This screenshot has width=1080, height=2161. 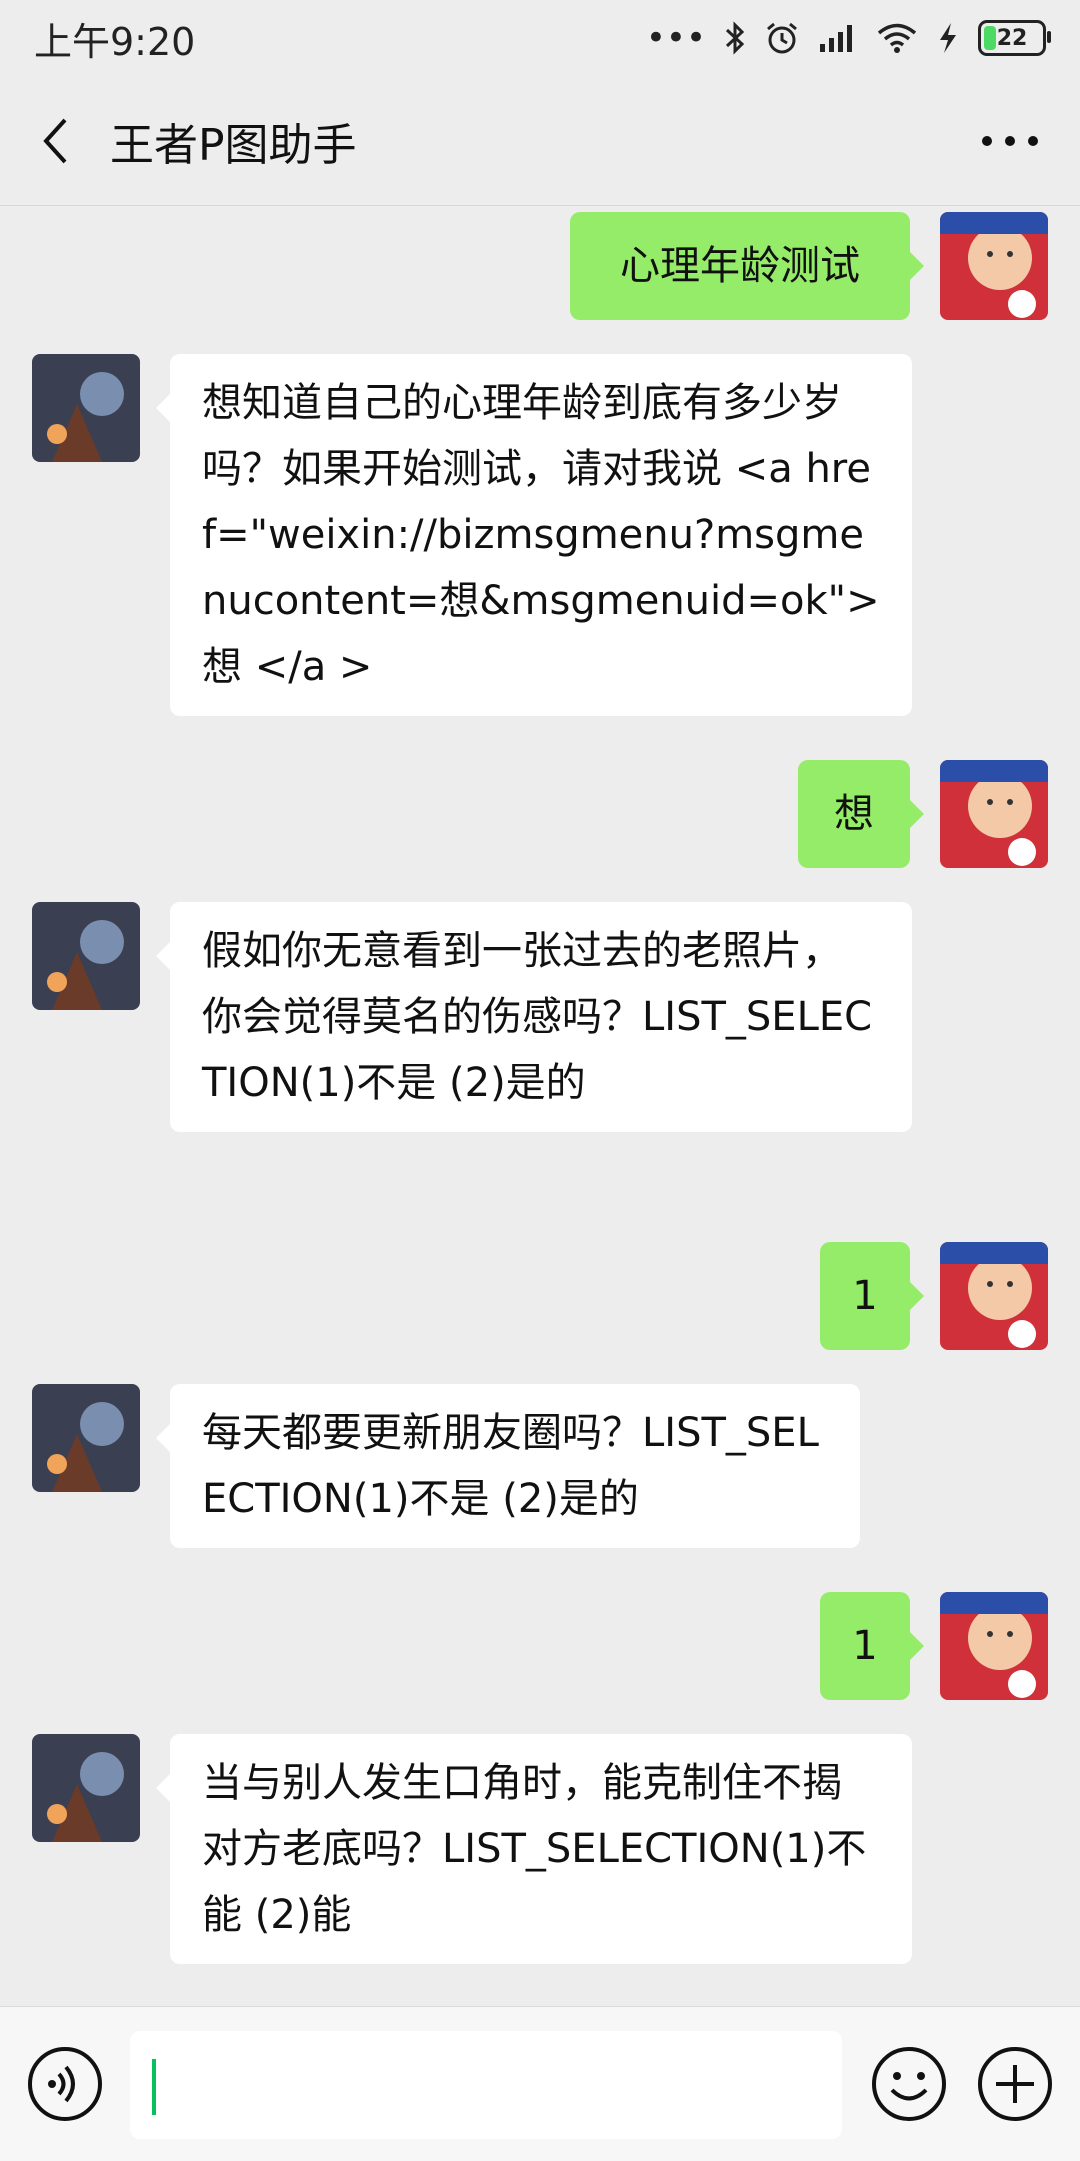 What do you see at coordinates (836, 38) in the screenshot?
I see `signal-icon` at bounding box center [836, 38].